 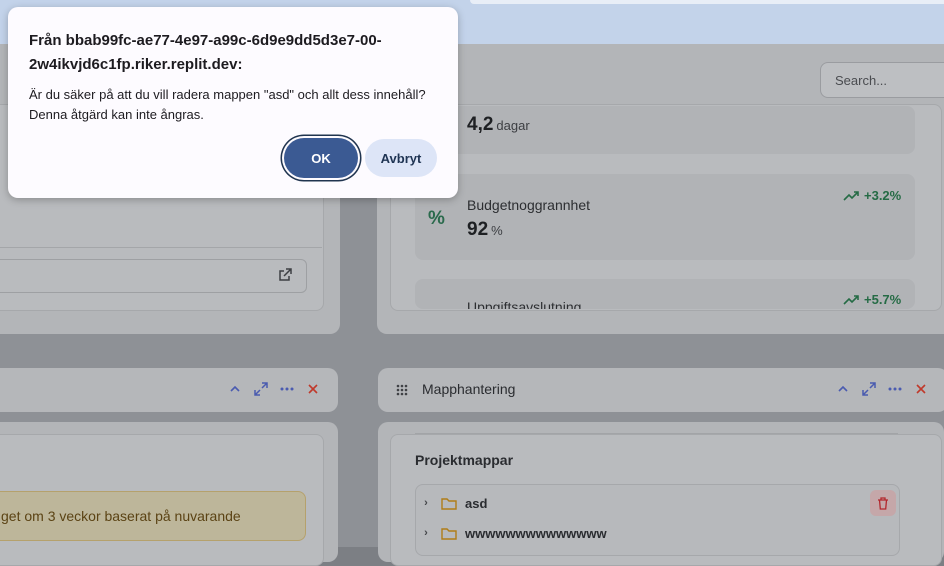 What do you see at coordinates (528, 205) in the screenshot?
I see `metric-label-2: Budgetnoggrannhet` at bounding box center [528, 205].